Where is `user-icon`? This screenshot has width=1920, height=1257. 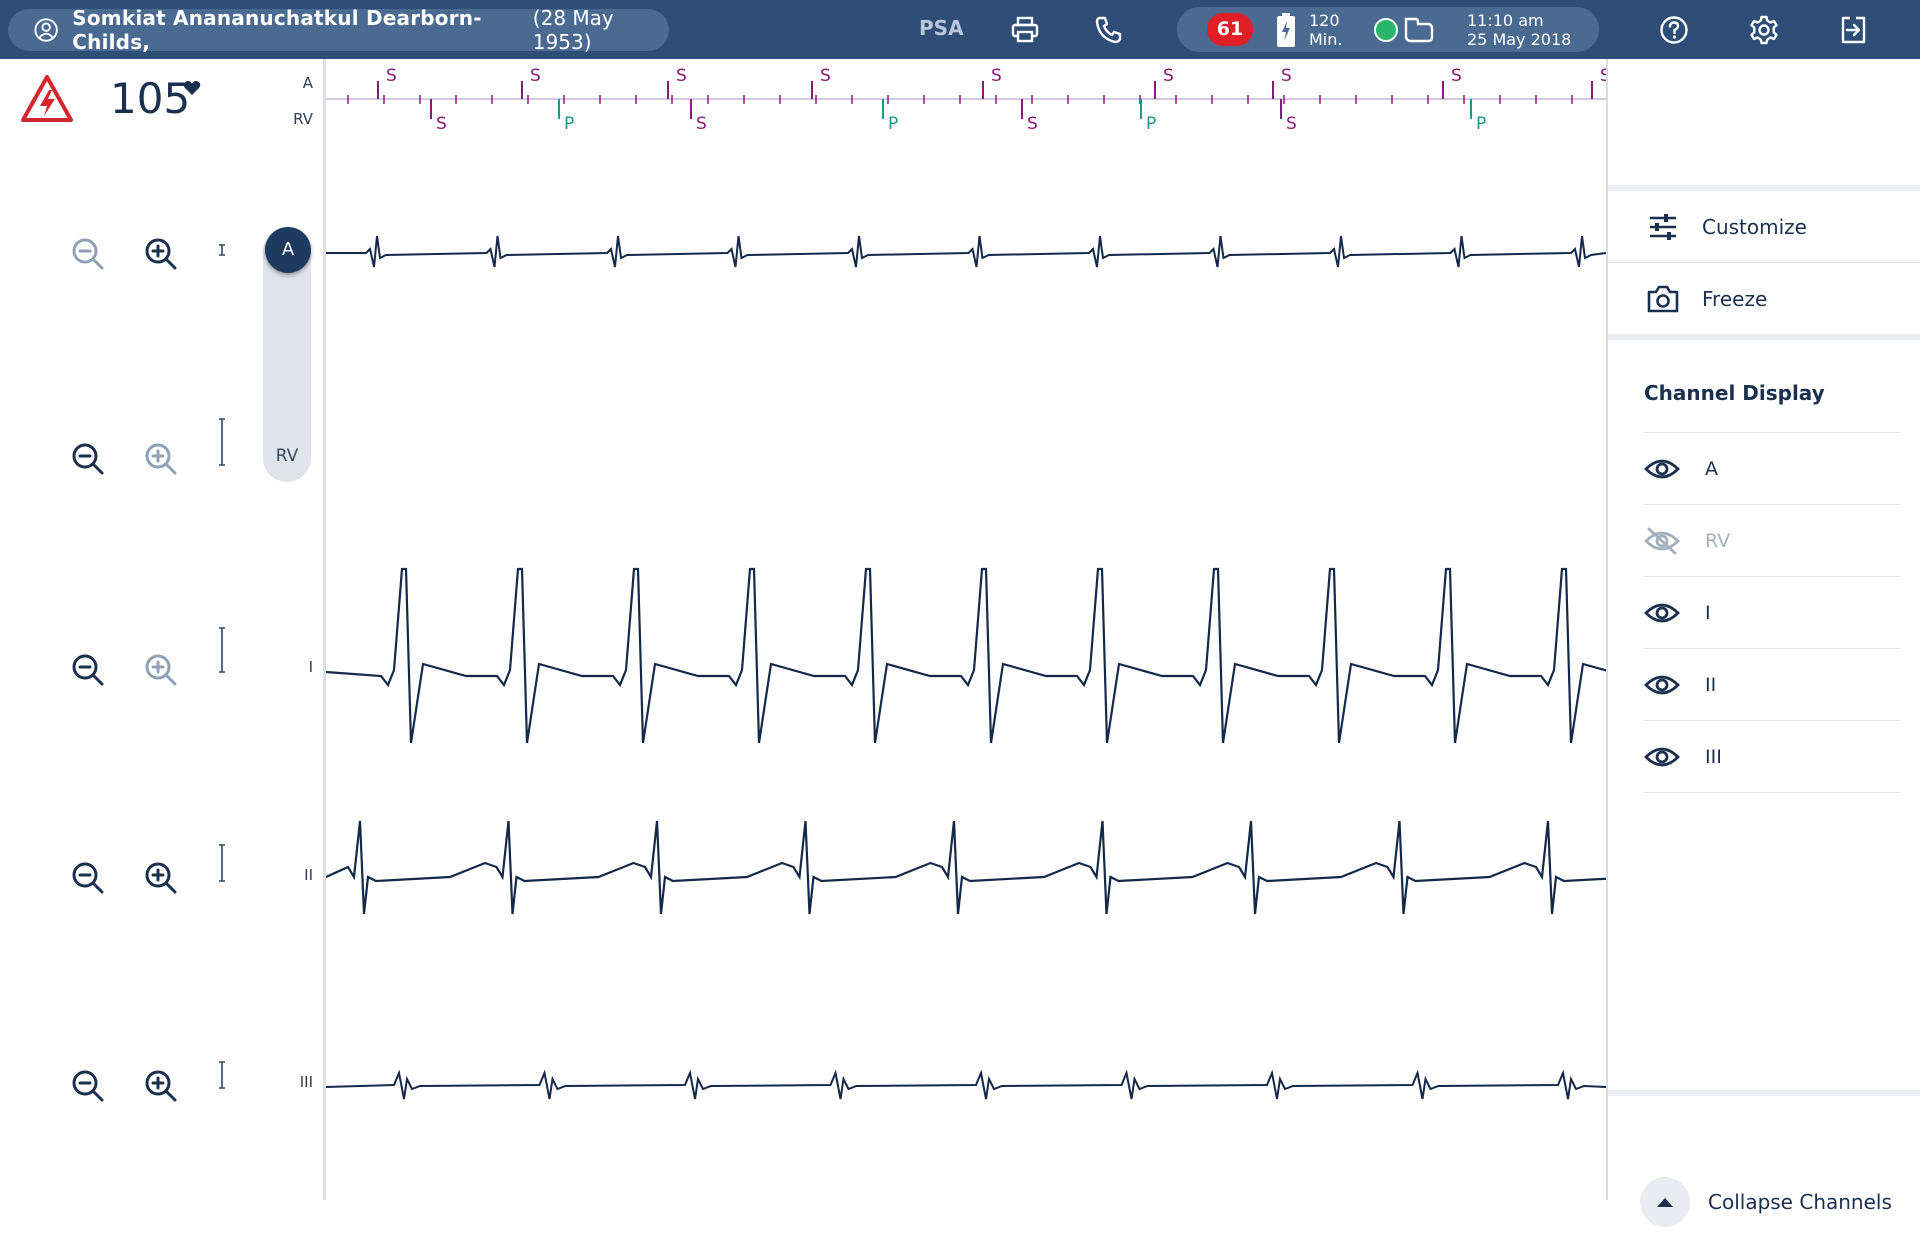 user-icon is located at coordinates (46, 30).